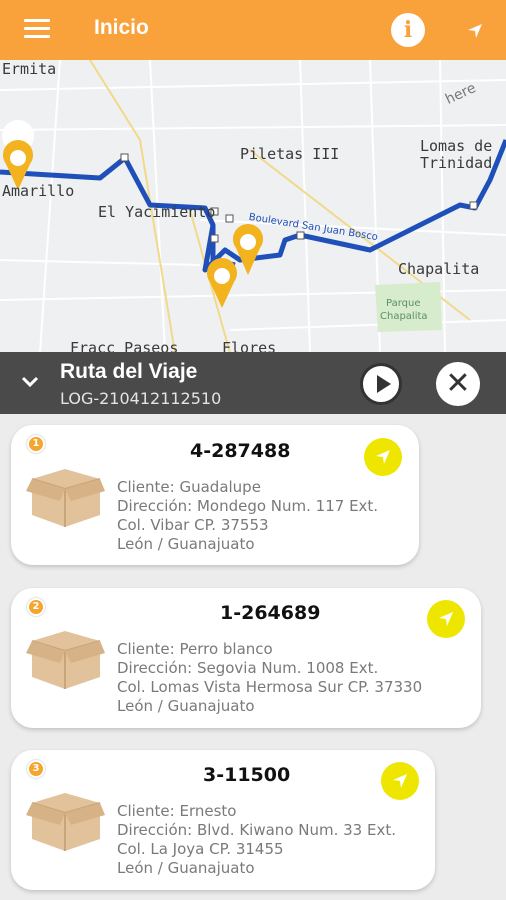  Describe the element at coordinates (36, 769) in the screenshot. I see `sequence-badge: 3` at that location.